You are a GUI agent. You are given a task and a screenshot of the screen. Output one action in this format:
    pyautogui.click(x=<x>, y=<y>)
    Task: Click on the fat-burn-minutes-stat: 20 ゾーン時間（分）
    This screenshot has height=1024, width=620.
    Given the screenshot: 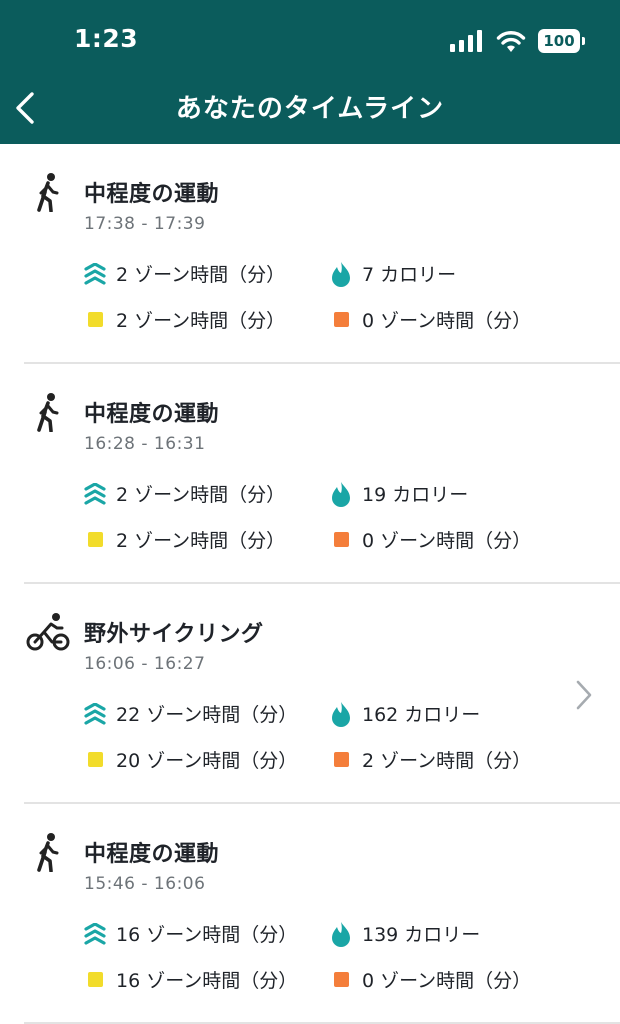 What is the action you would take?
    pyautogui.click(x=190, y=759)
    